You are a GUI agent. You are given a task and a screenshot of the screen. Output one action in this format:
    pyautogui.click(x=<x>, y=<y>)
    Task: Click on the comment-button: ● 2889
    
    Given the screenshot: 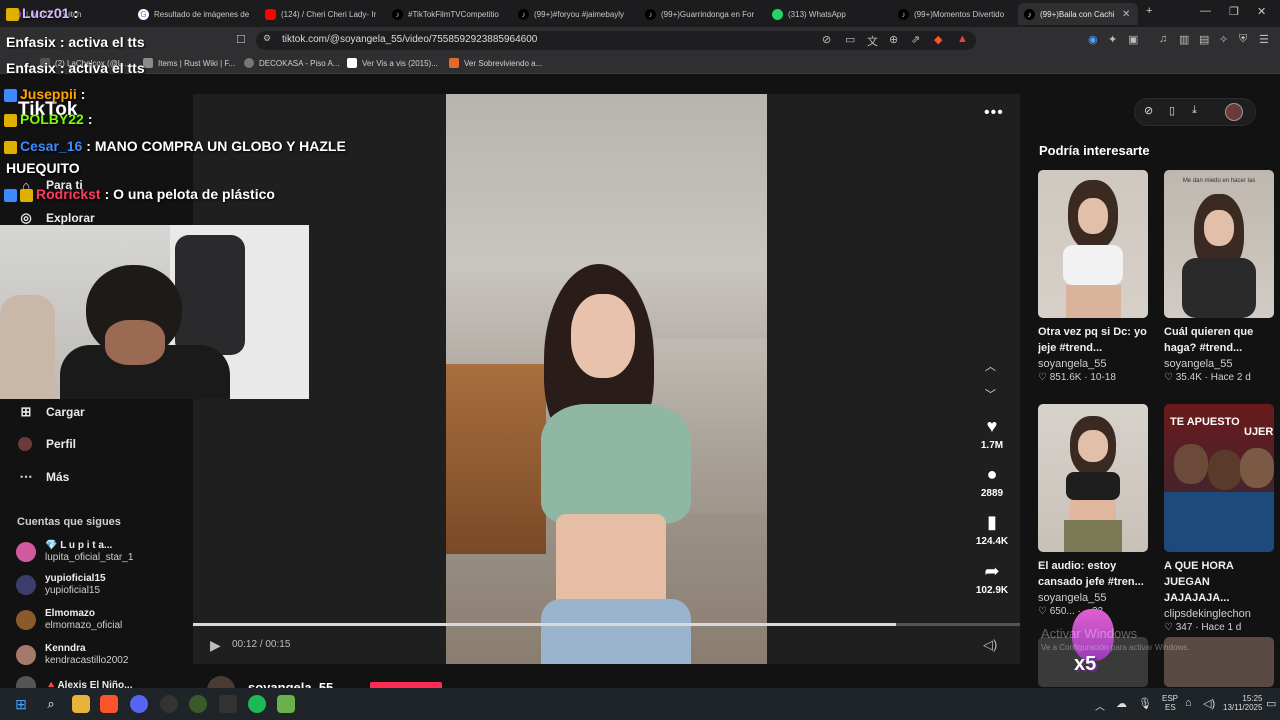 What is the action you would take?
    pyautogui.click(x=992, y=481)
    